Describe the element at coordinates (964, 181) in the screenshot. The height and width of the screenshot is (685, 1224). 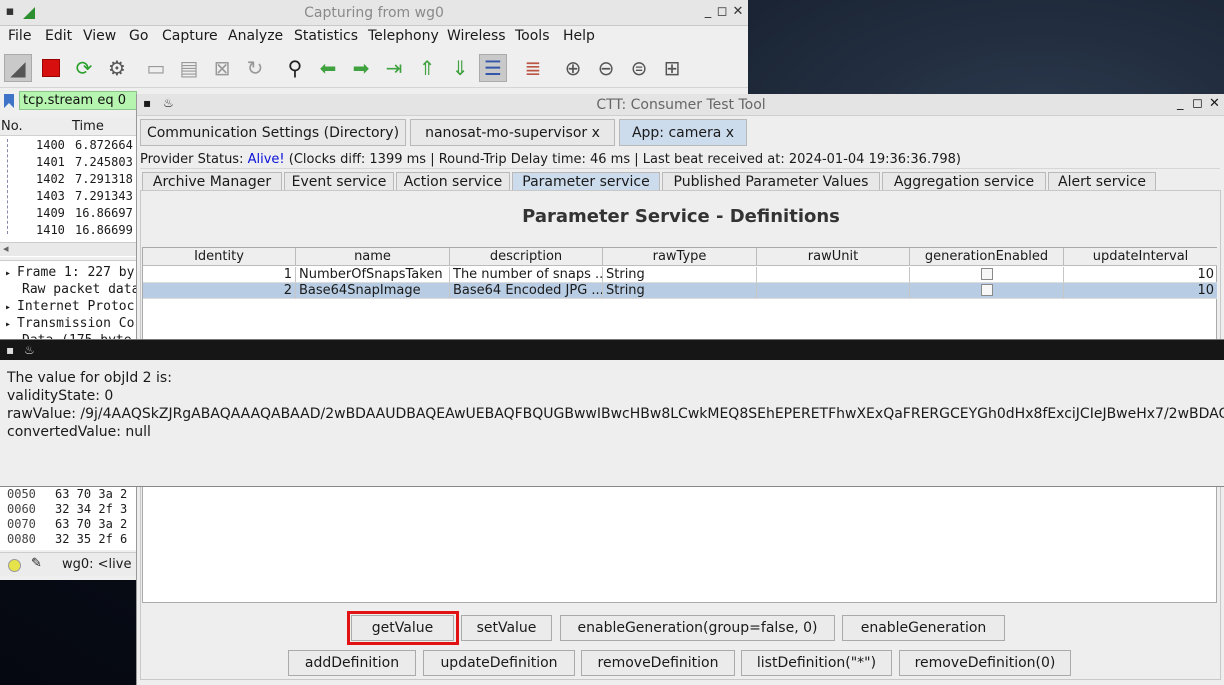
I see `tab-aggregation-service: Aggregation service` at that location.